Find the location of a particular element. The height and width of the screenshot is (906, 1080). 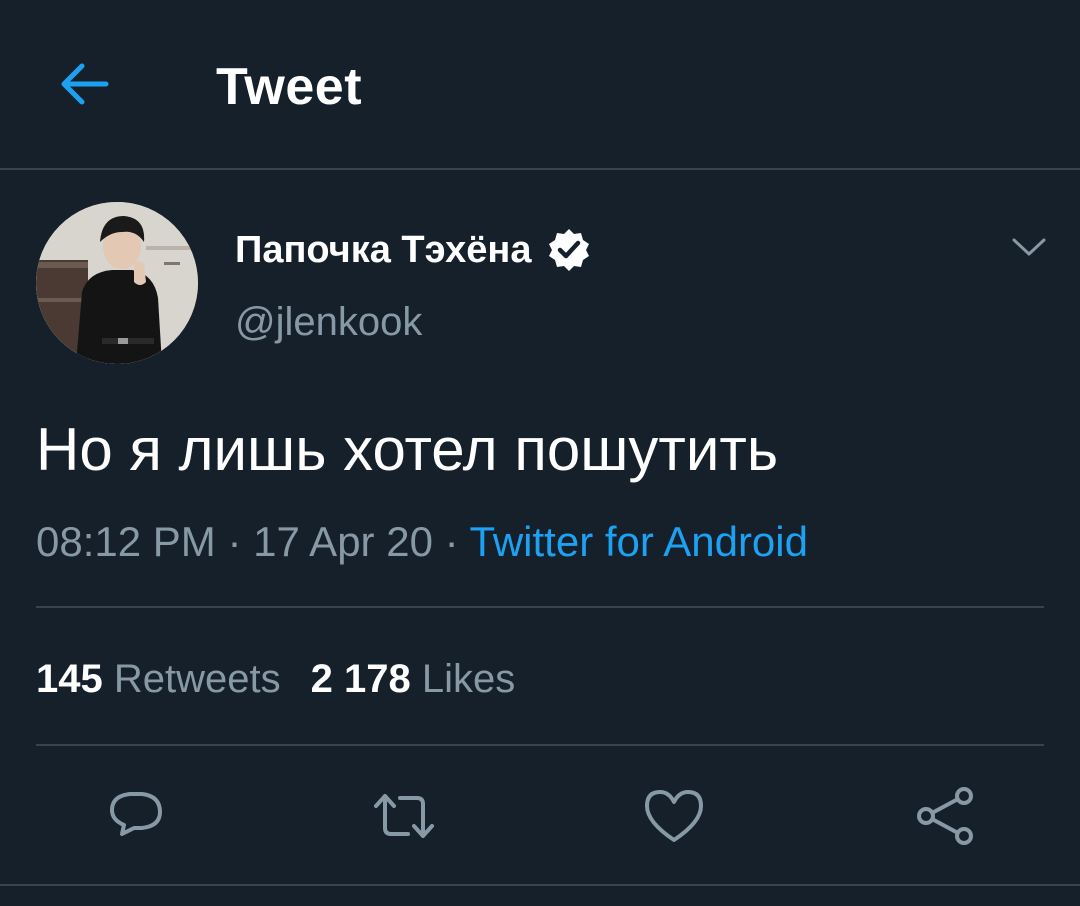

tweet-time: 08:12 PM is located at coordinates (126, 541).